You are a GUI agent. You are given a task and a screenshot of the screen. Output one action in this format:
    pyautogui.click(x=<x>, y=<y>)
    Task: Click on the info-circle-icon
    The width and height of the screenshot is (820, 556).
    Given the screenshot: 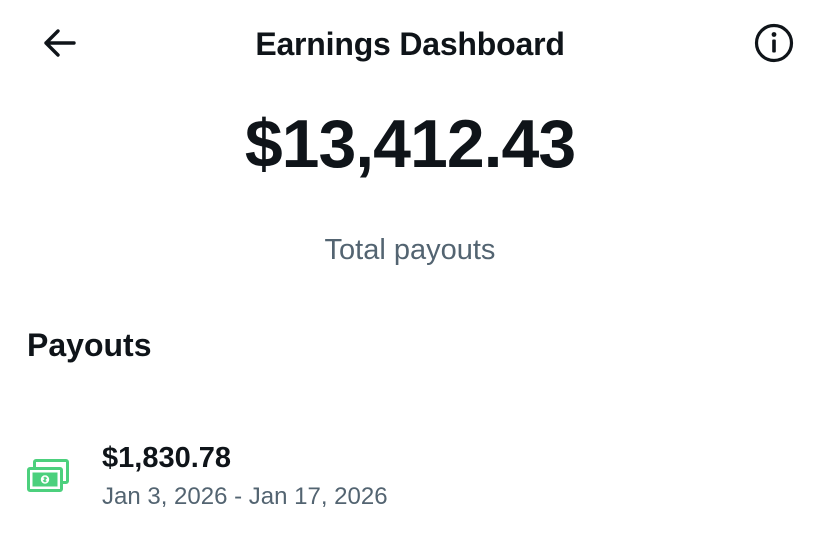 What is the action you would take?
    pyautogui.click(x=774, y=45)
    